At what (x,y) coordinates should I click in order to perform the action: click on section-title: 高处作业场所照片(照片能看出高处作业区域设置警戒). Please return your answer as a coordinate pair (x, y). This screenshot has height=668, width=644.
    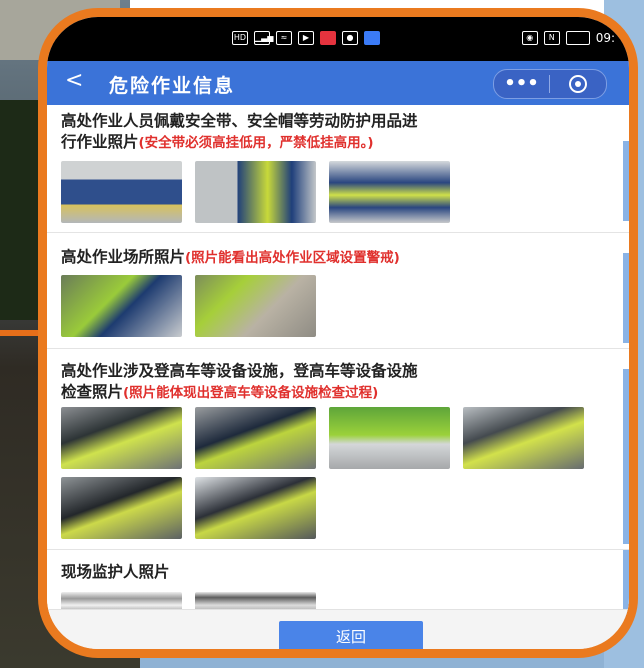
    Looking at the image, I should click on (341, 258).